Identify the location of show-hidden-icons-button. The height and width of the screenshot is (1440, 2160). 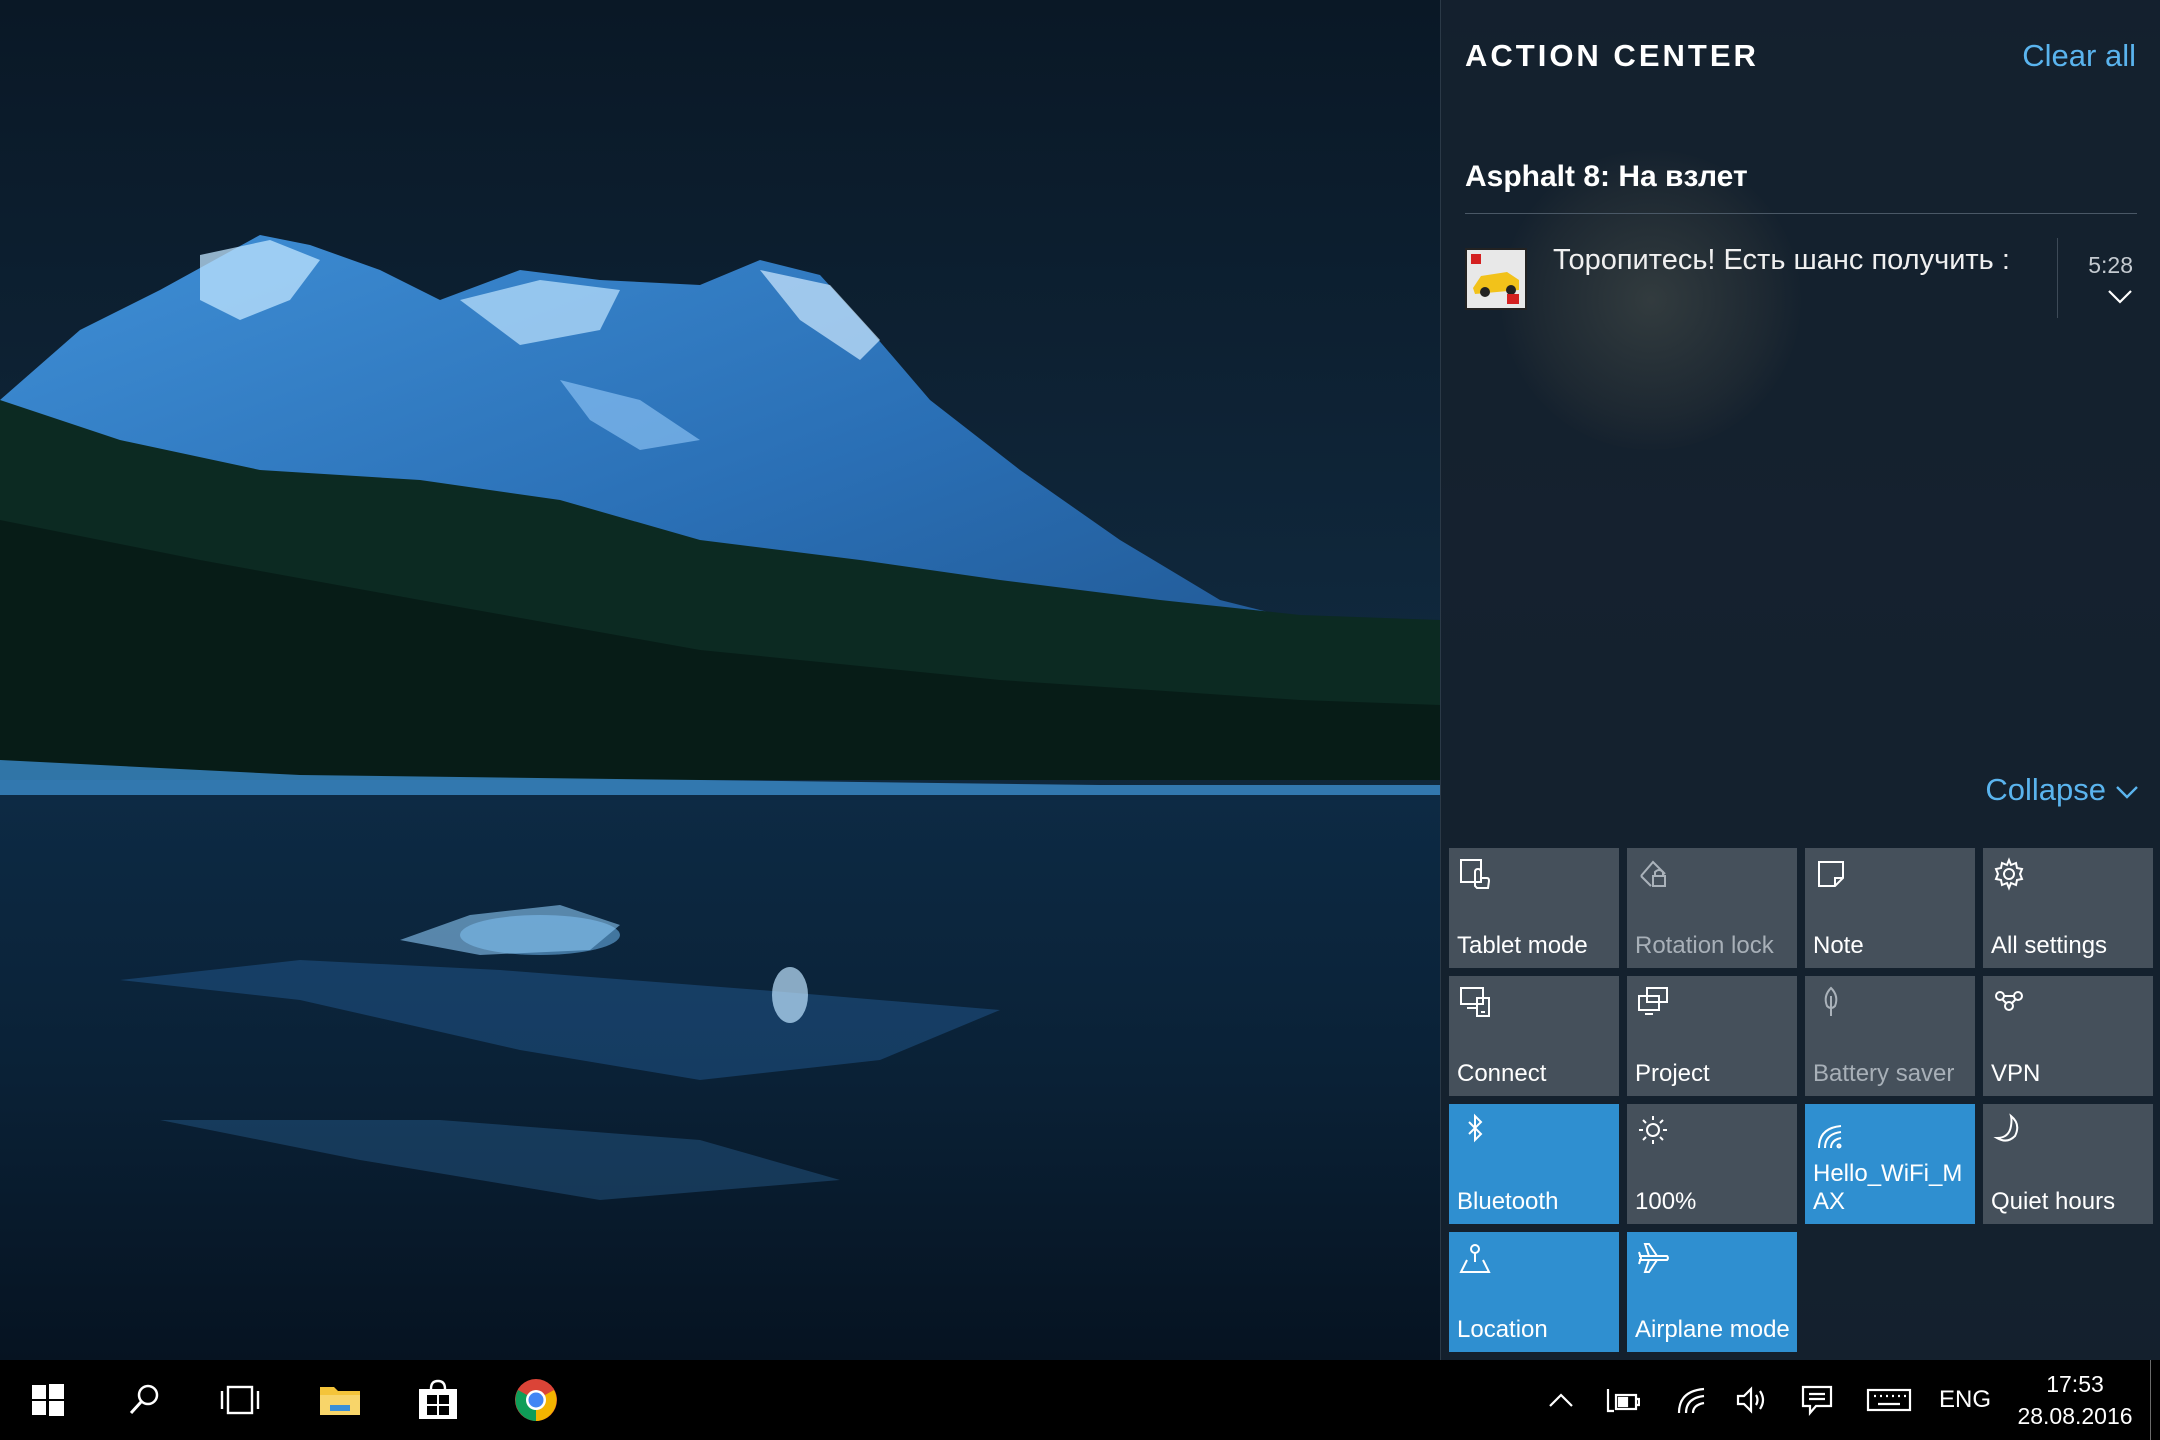
(1561, 1400).